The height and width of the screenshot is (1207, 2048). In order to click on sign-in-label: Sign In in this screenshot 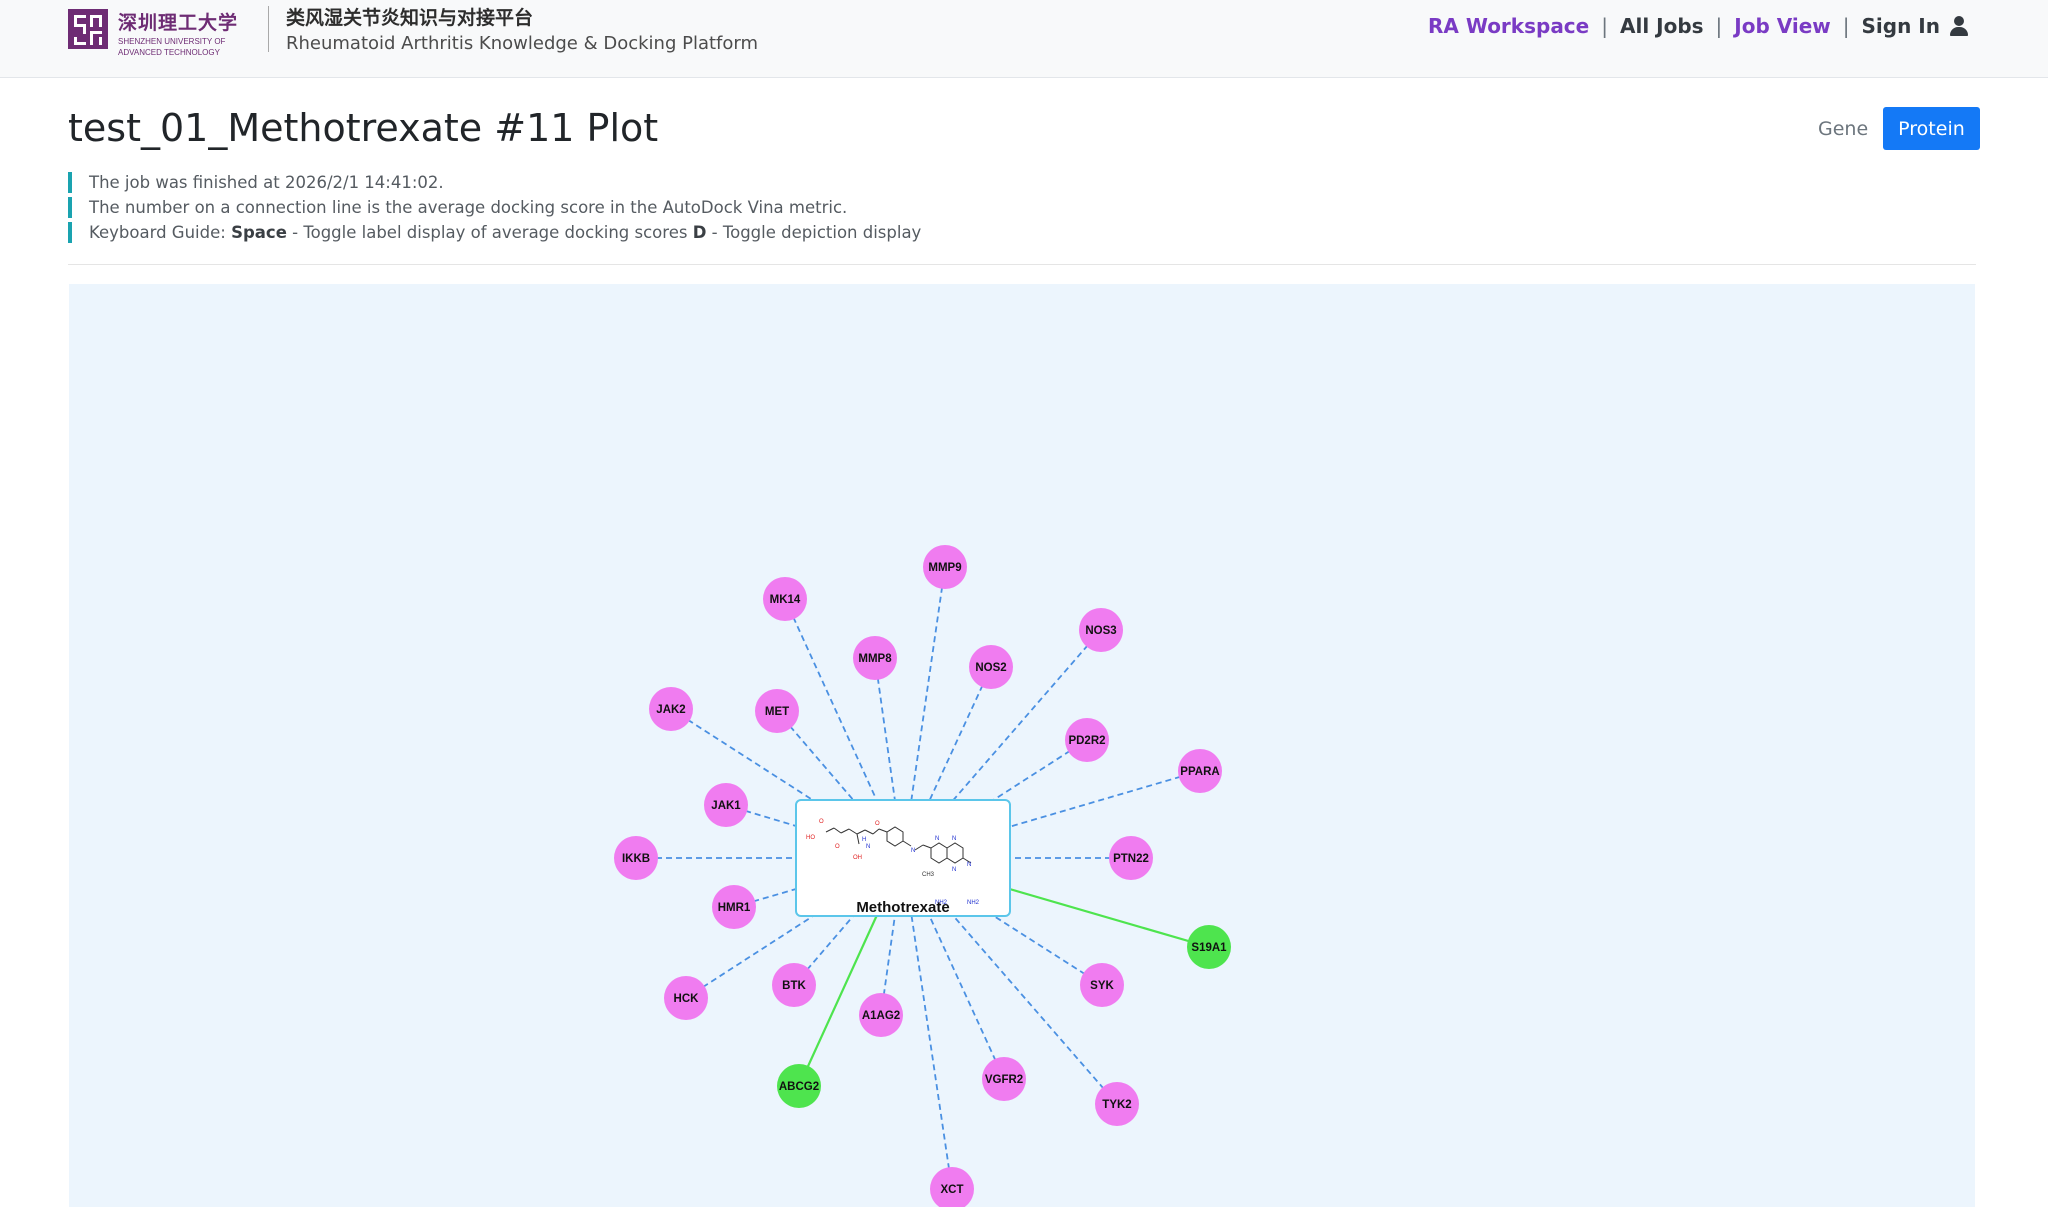, I will do `click(1900, 26)`.